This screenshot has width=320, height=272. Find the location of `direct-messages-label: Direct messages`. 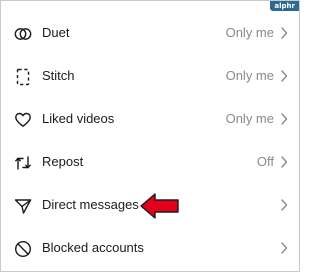

direct-messages-label: Direct messages is located at coordinates (90, 204).